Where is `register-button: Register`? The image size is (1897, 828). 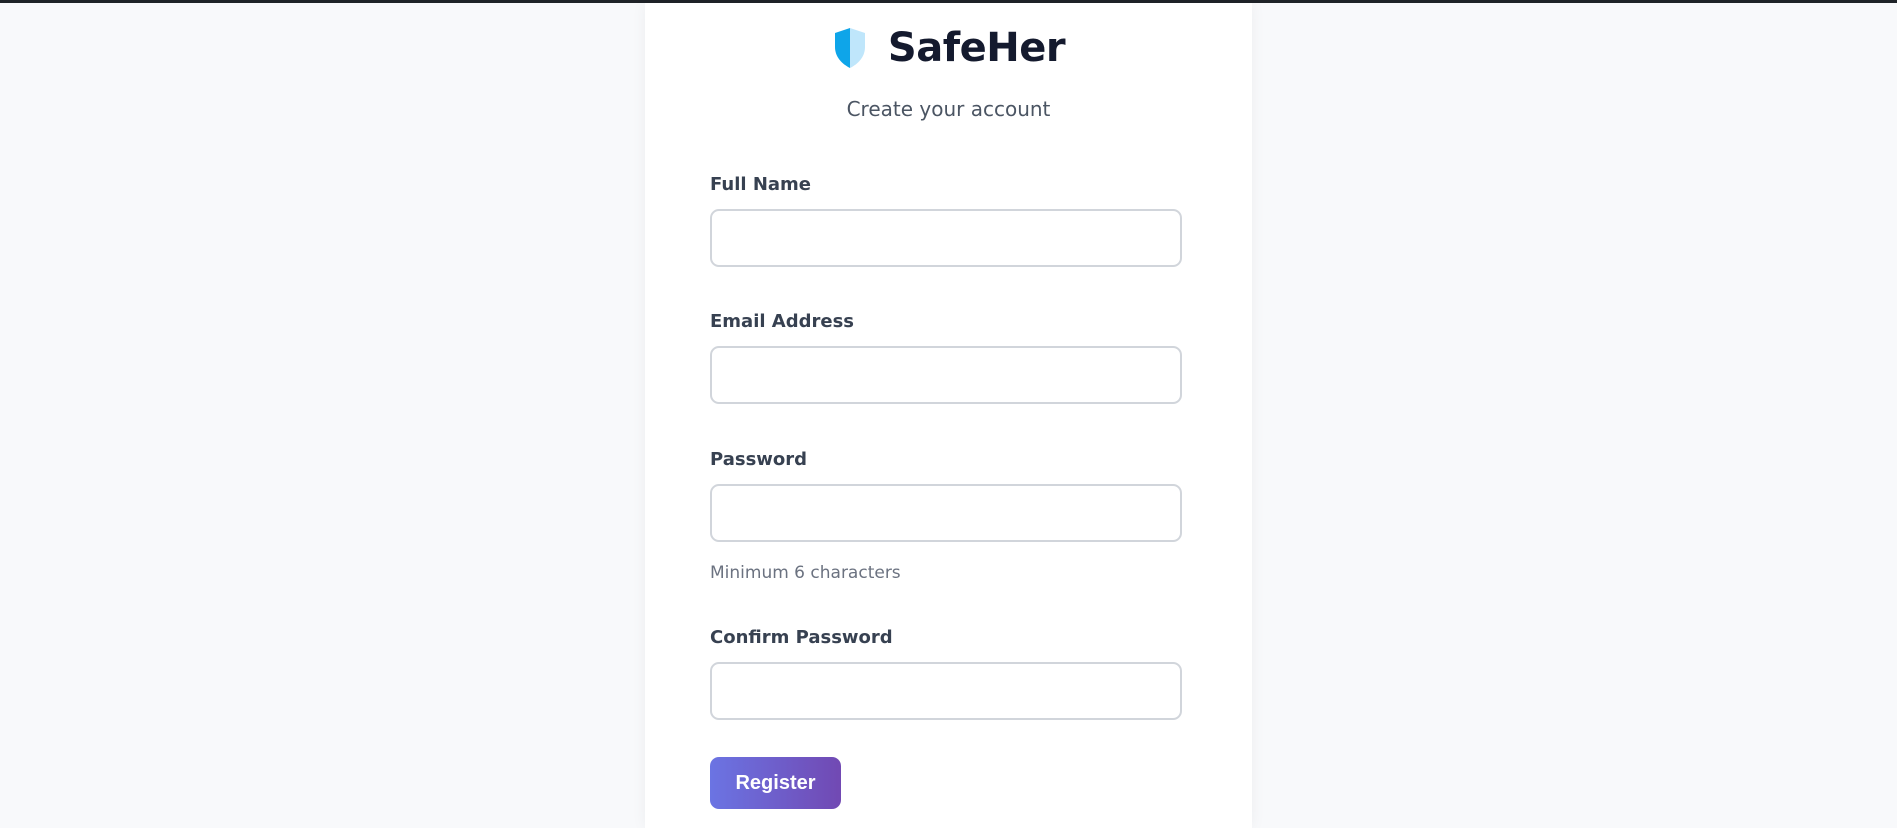 register-button: Register is located at coordinates (775, 783).